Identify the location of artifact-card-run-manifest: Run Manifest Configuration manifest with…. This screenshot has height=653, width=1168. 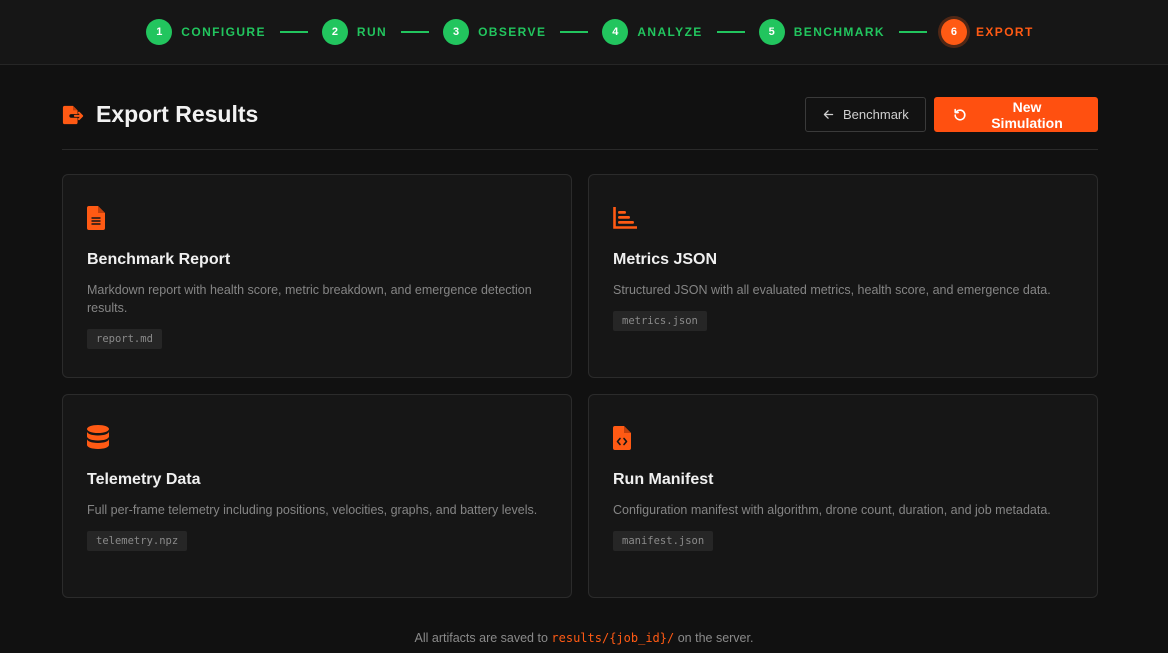
(843, 496).